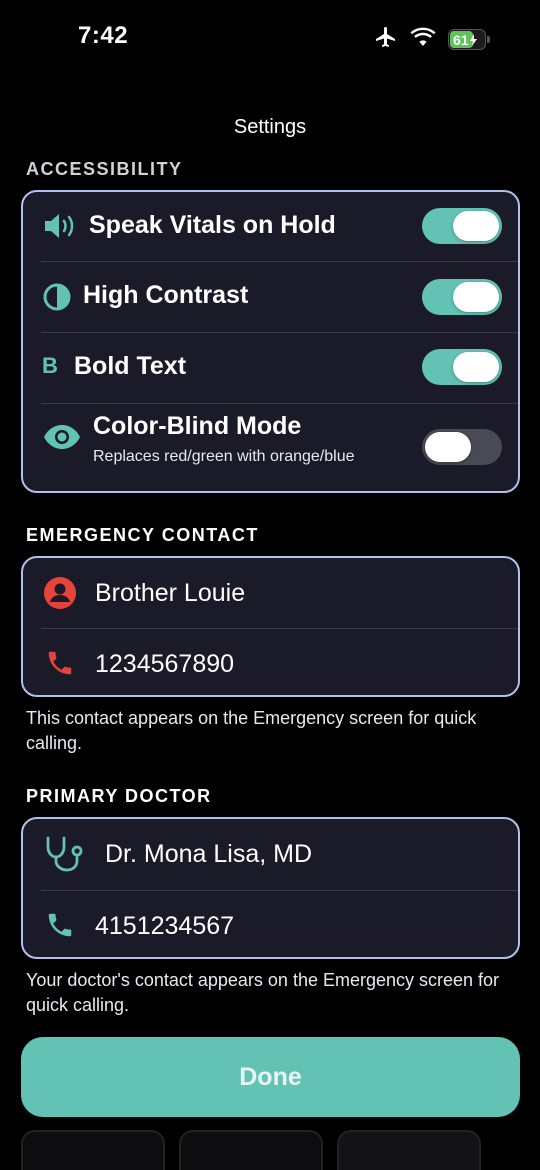 The width and height of the screenshot is (540, 1170). What do you see at coordinates (66, 854) in the screenshot?
I see `stethoscope-icon` at bounding box center [66, 854].